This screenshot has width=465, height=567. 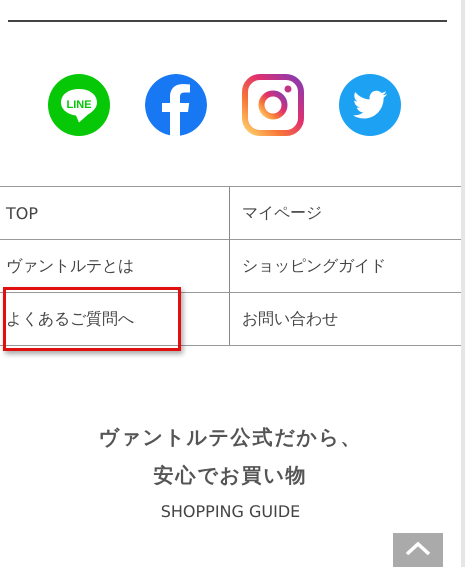 What do you see at coordinates (70, 319) in the screenshot?
I see `nav-link: よくあるご質問へ` at bounding box center [70, 319].